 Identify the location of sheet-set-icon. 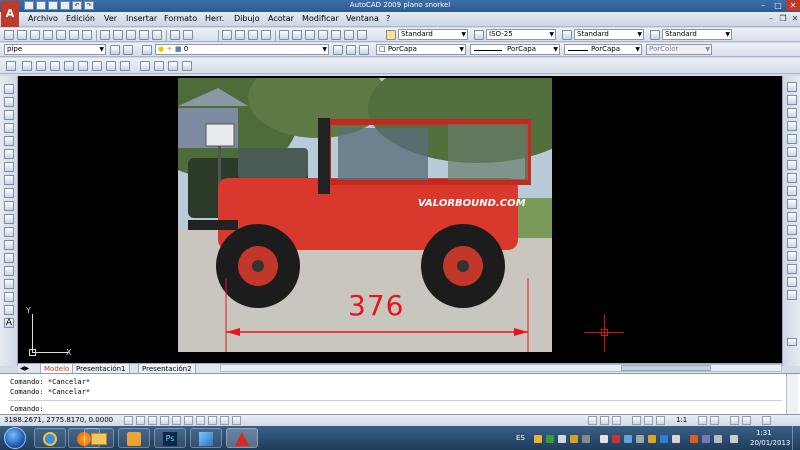
(323, 35).